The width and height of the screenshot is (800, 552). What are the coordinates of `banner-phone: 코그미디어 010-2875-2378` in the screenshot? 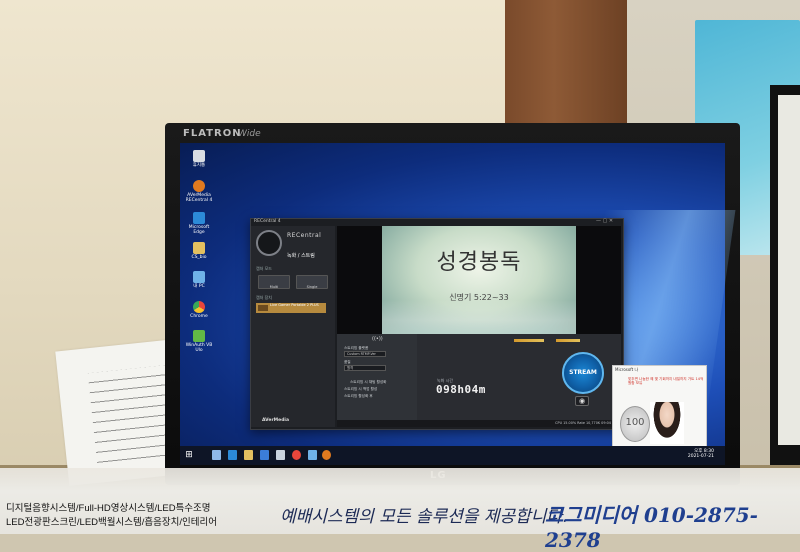 It's located at (651, 527).